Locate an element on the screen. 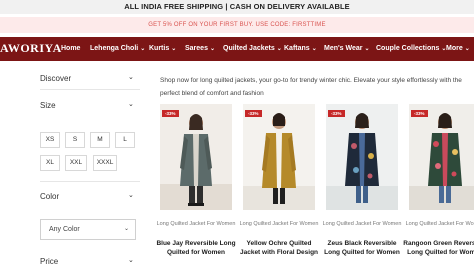 This screenshot has height=266, width=474. nav-item-kaftans: Kaftans ⌄ is located at coordinates (300, 48).